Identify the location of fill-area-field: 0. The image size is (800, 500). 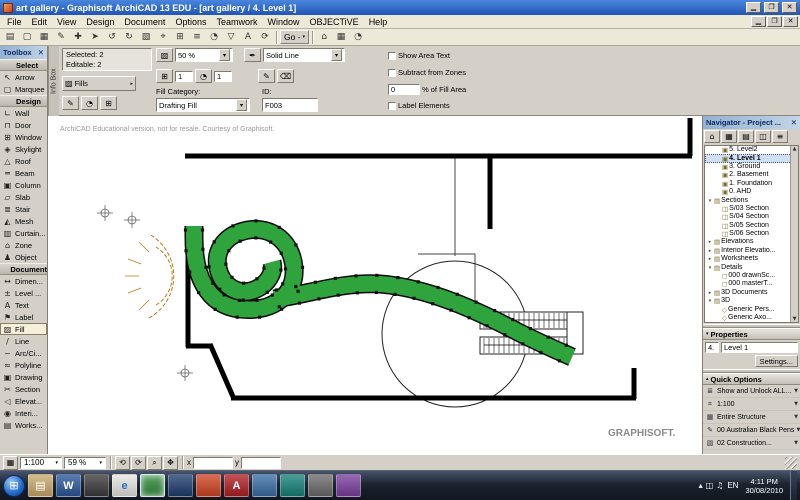
(404, 89).